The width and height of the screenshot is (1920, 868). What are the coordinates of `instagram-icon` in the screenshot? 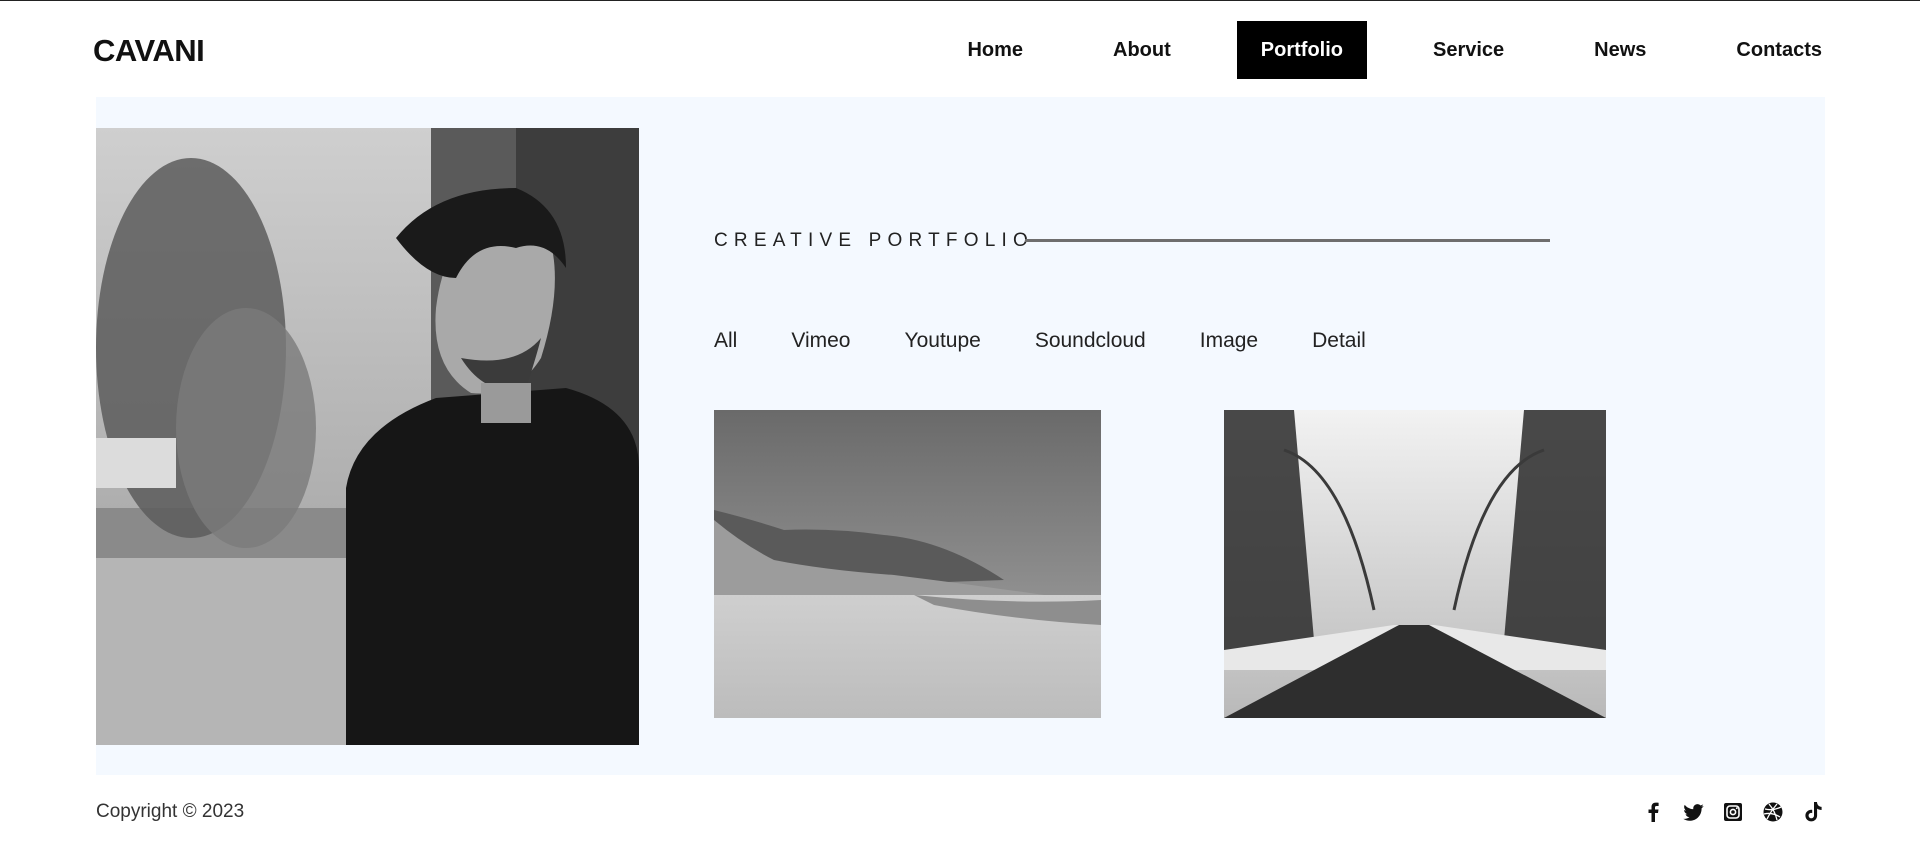 It's located at (1733, 812).